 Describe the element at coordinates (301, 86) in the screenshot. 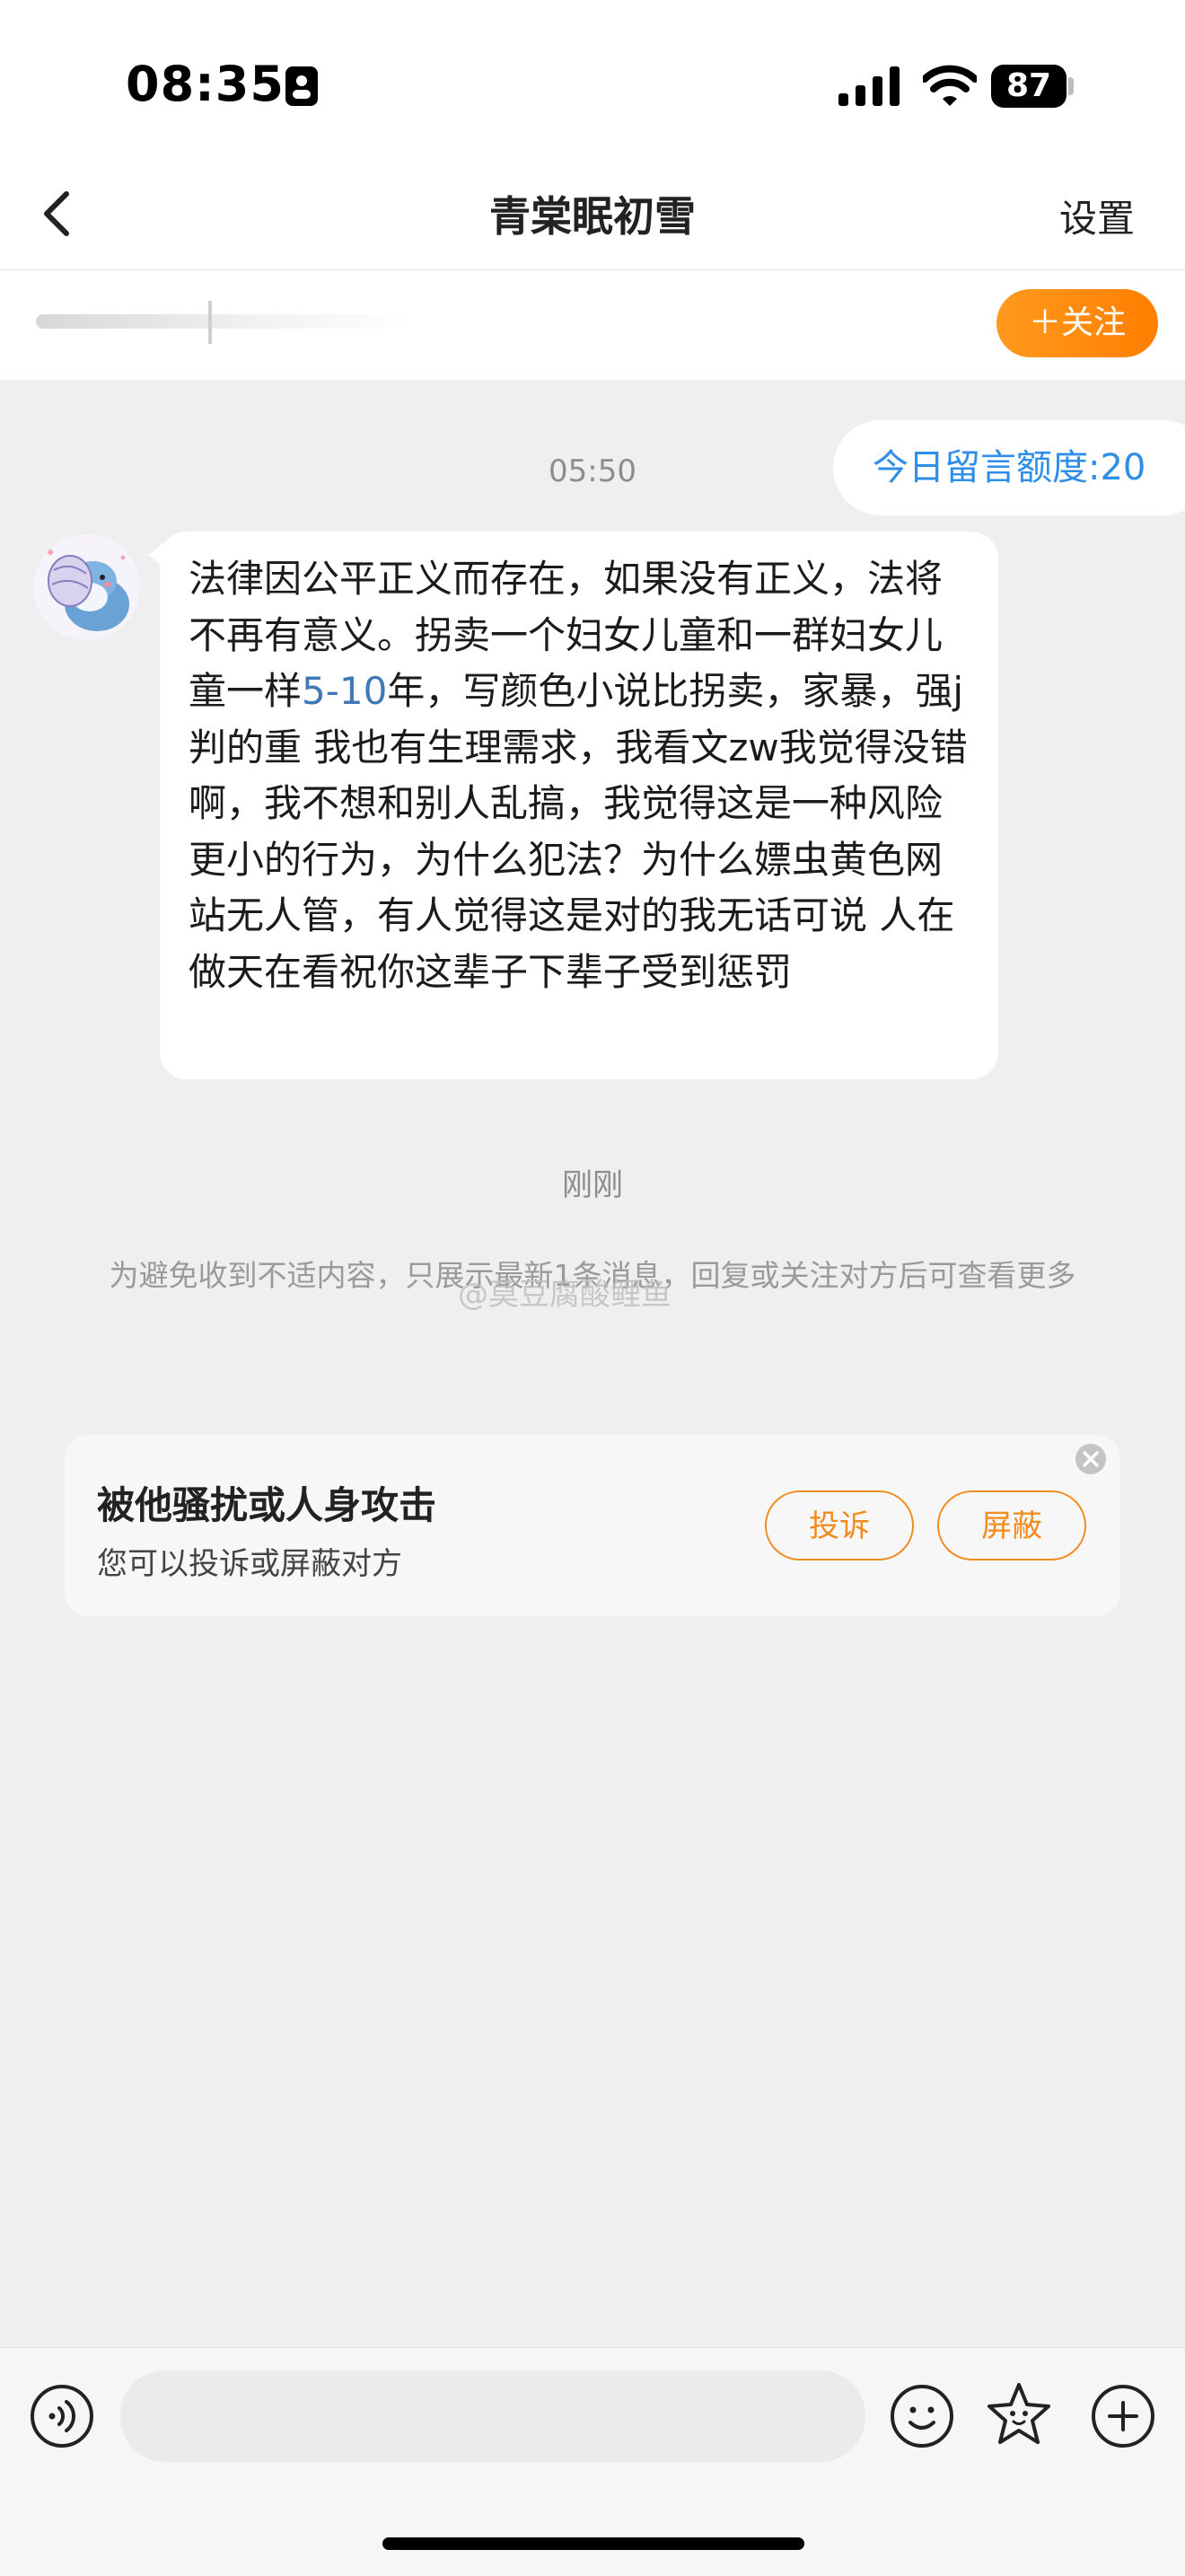

I see `lock-screen-icon` at that location.